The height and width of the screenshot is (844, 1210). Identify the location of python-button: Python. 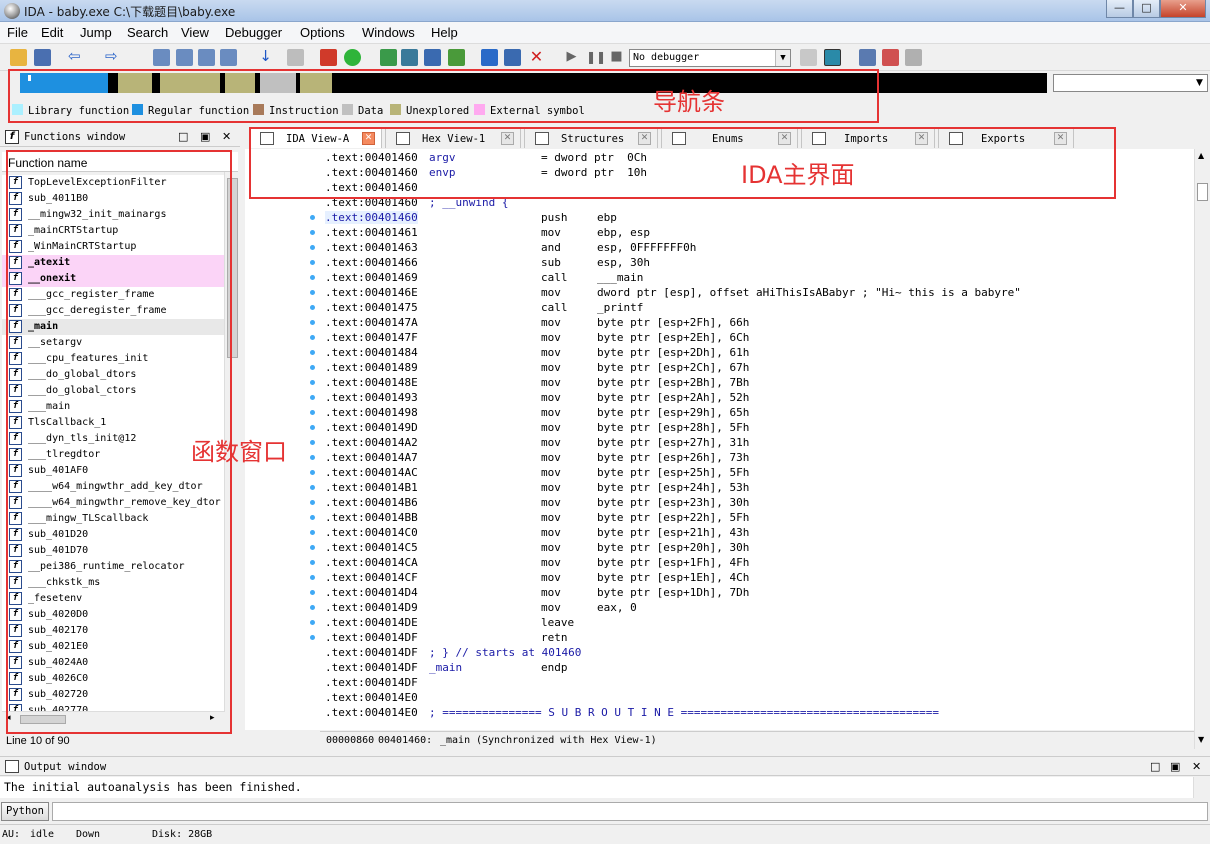
(25, 811).